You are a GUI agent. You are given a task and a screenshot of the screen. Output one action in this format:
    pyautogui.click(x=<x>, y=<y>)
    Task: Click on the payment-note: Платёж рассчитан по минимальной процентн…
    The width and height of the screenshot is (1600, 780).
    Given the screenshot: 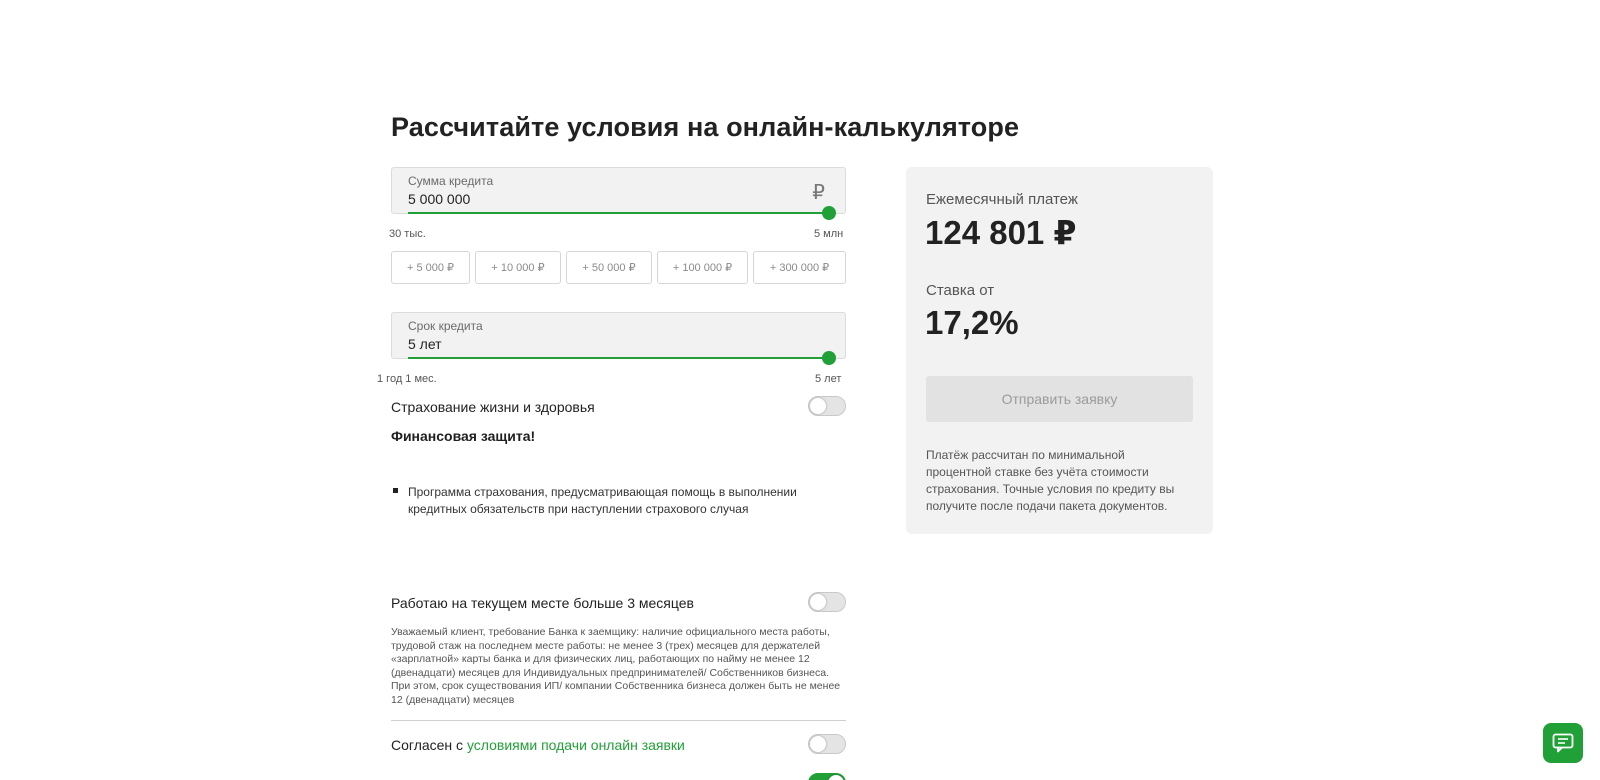 What is the action you would take?
    pyautogui.click(x=1050, y=480)
    